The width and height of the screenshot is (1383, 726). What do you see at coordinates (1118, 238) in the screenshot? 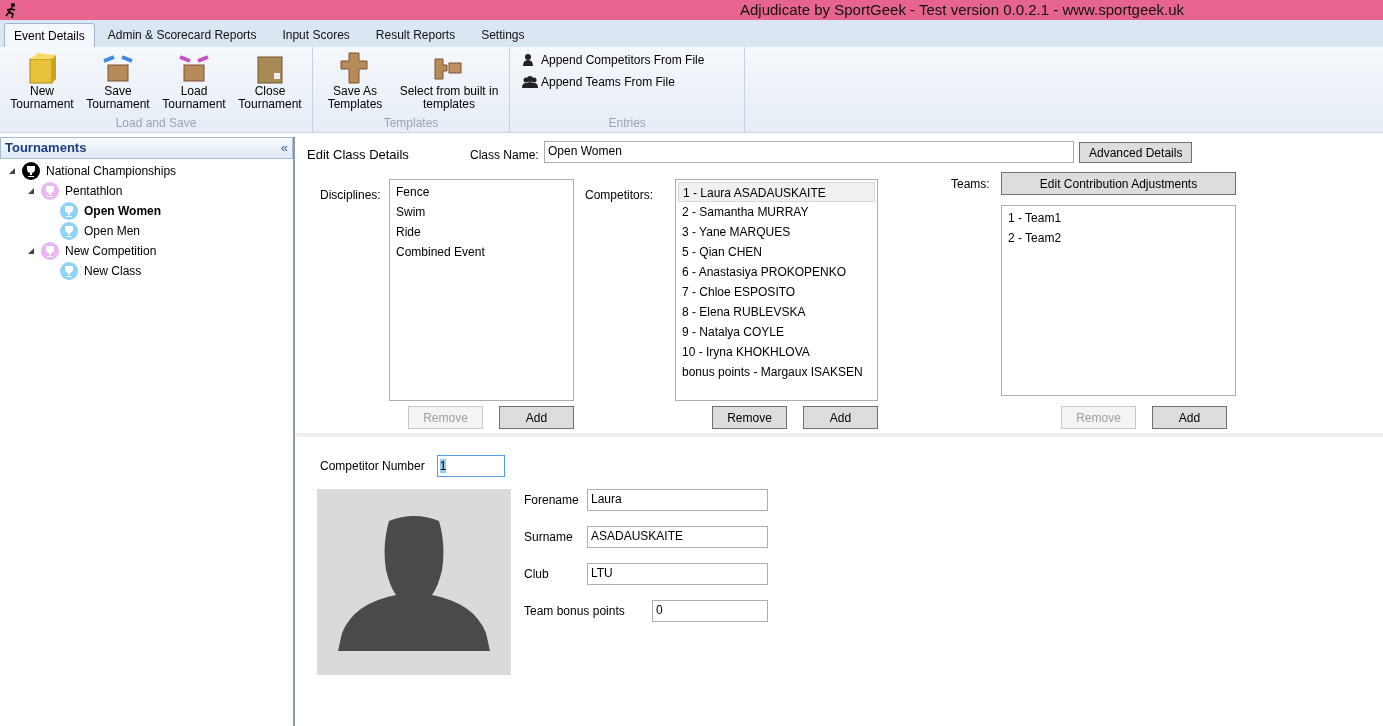
I see `list-item: 2 - Team2` at bounding box center [1118, 238].